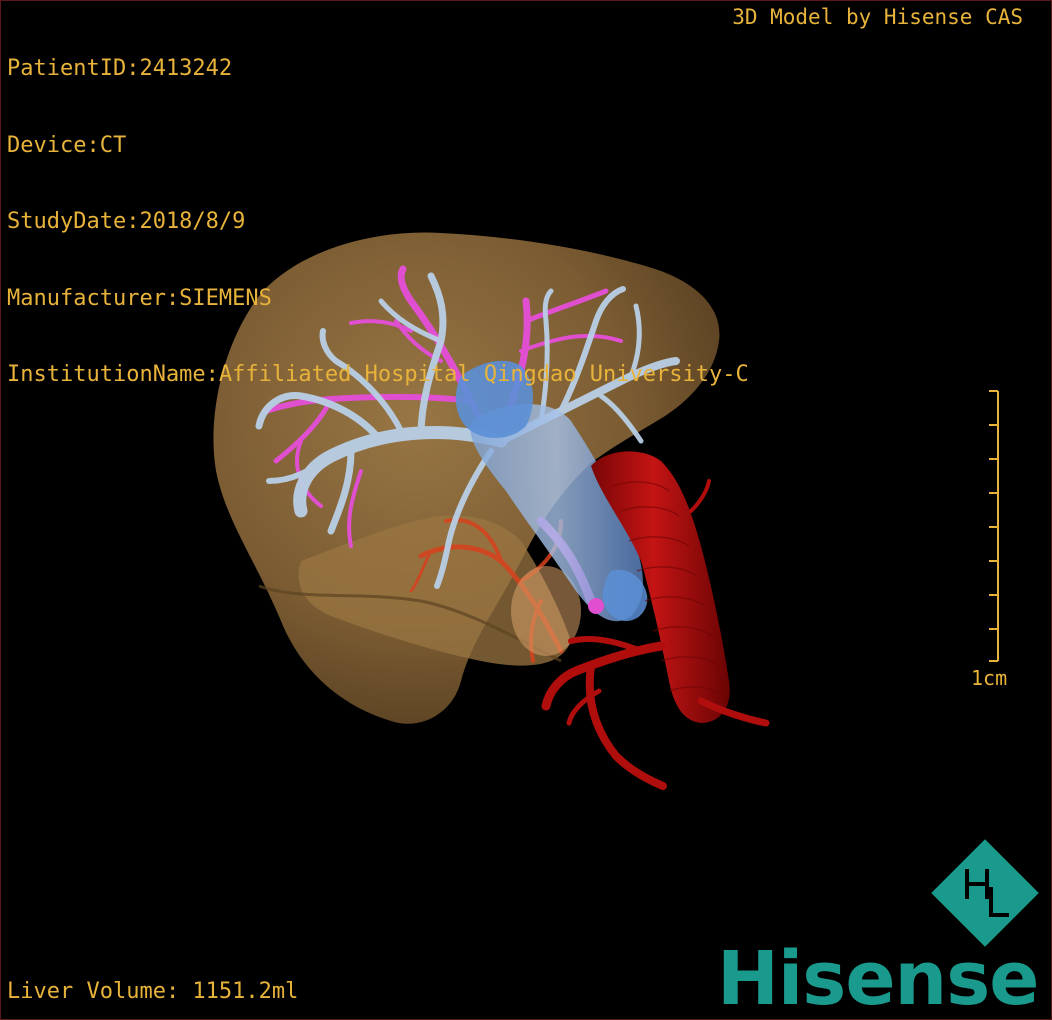  Describe the element at coordinates (878, 978) in the screenshot. I see `hisense-wordmark: Hisense` at that location.